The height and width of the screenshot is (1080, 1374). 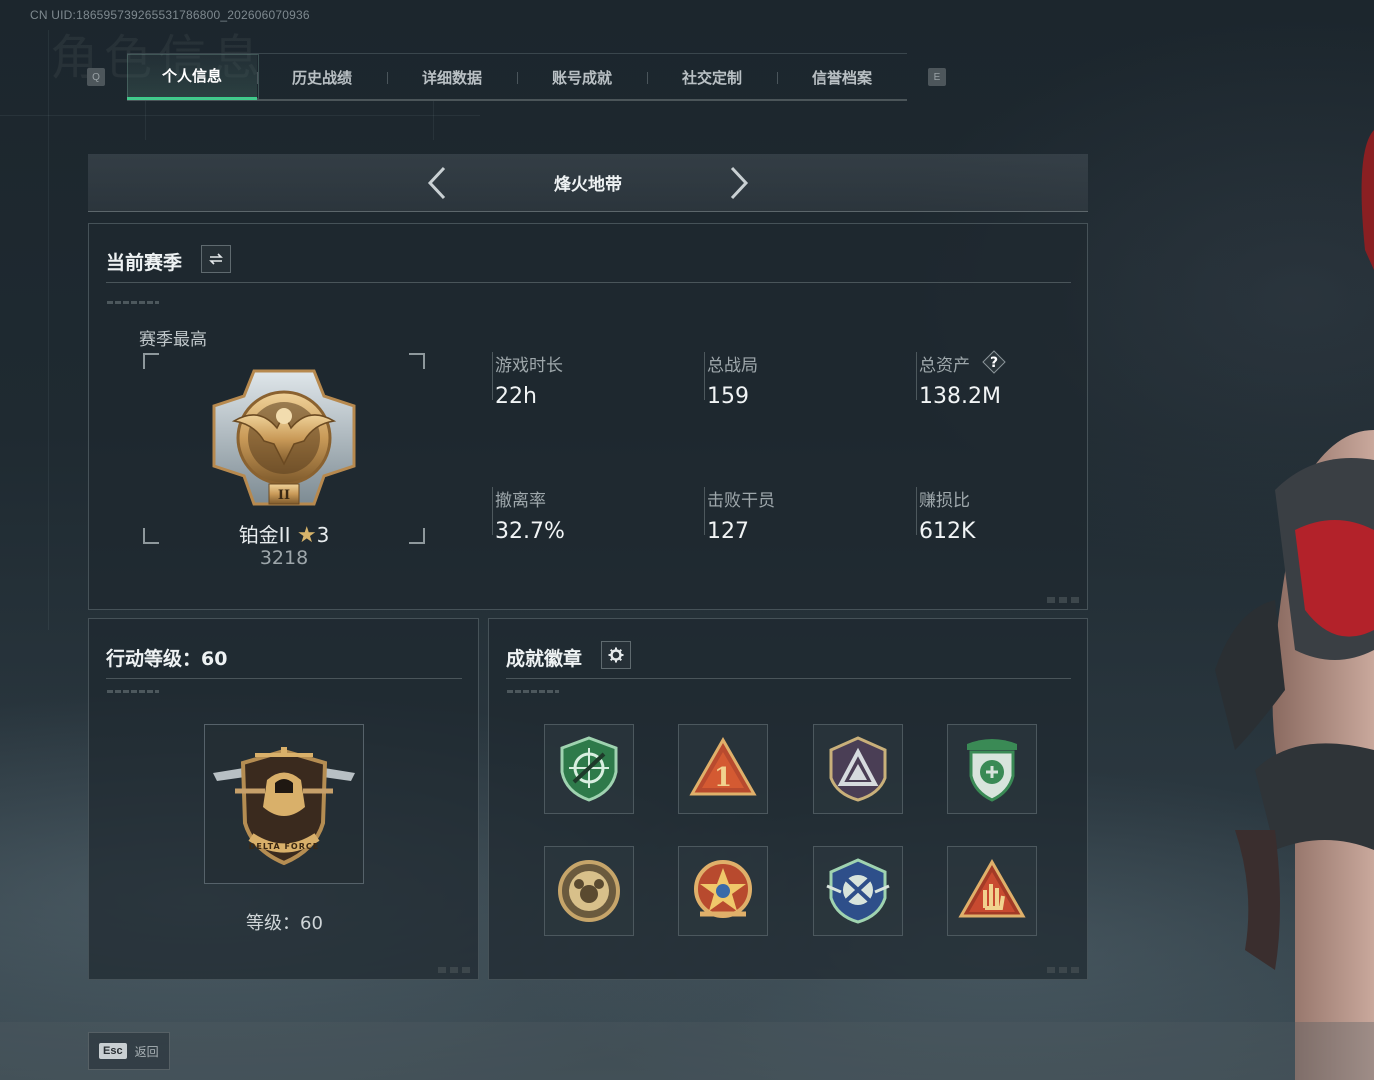 I want to click on chevron-right-icon, so click(x=739, y=182).